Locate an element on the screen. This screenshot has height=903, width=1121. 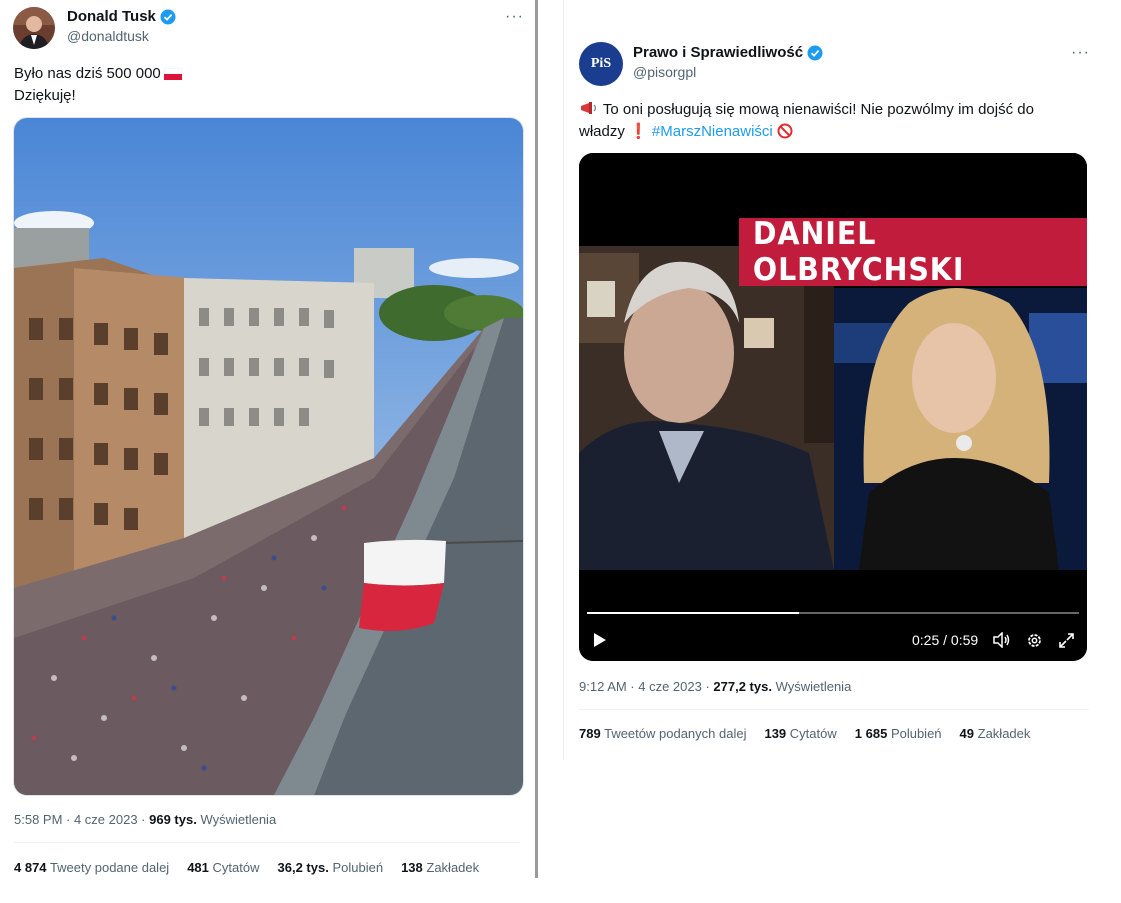
stat-quotes: 139 Cytatów is located at coordinates (800, 733).